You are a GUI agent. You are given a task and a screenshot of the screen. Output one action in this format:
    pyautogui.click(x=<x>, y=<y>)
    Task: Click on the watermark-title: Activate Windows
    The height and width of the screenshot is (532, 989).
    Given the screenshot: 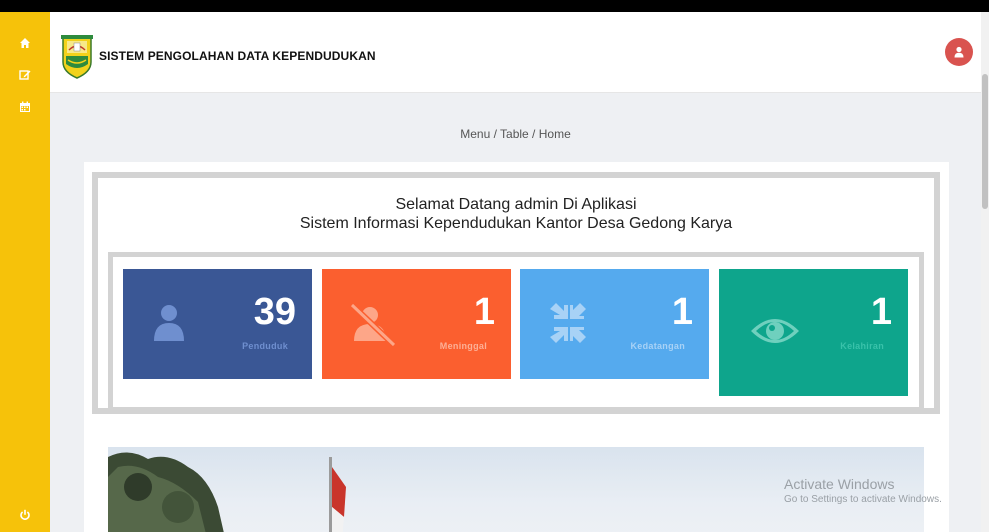 What is the action you would take?
    pyautogui.click(x=839, y=484)
    